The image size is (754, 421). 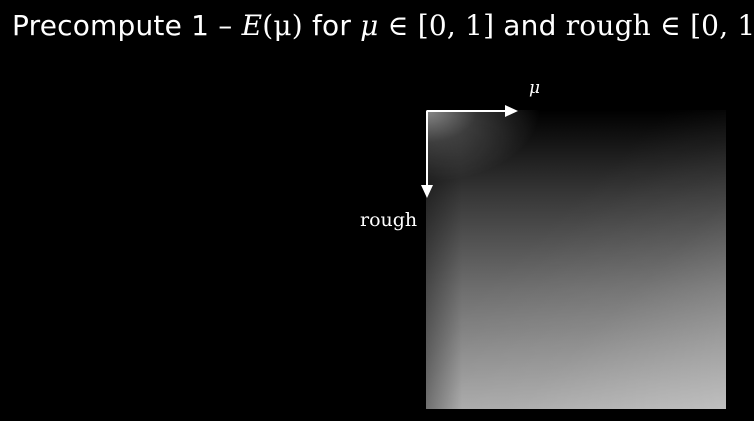 What do you see at coordinates (282, 25) in the screenshot?
I see `title-e-argument: (μ)` at bounding box center [282, 25].